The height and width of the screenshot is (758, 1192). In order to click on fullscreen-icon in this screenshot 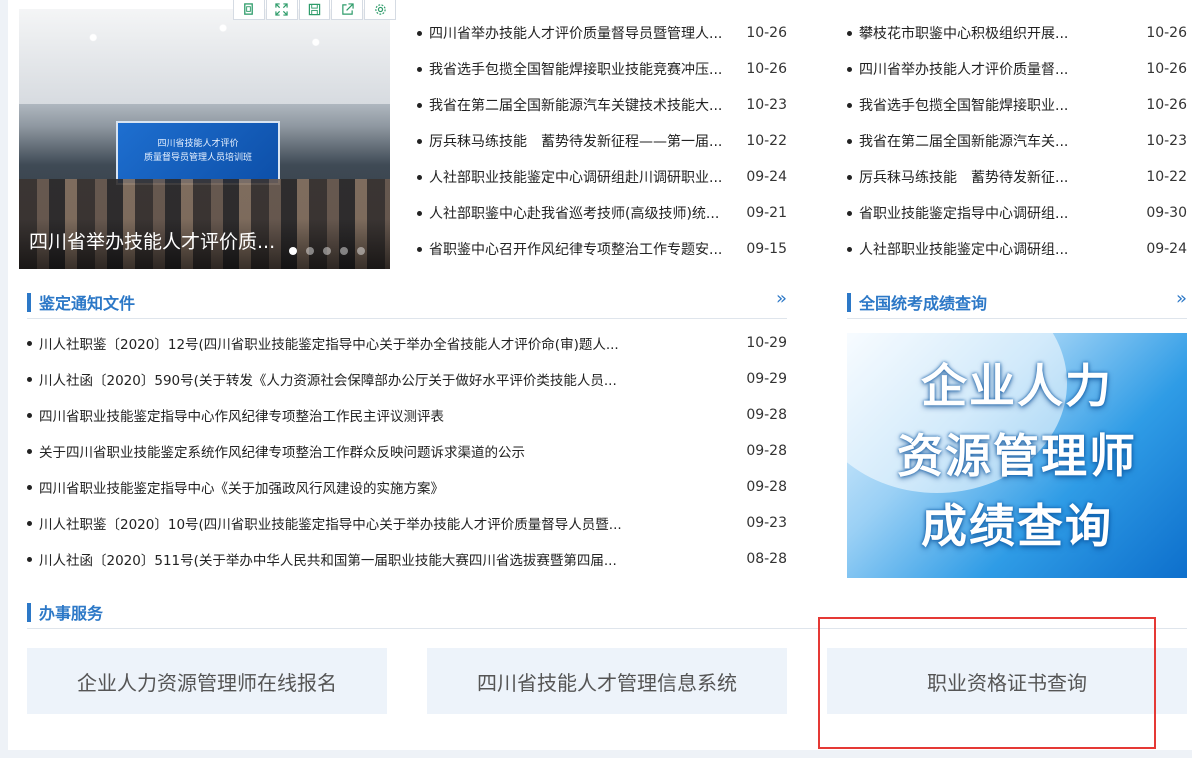, I will do `click(281, 9)`.